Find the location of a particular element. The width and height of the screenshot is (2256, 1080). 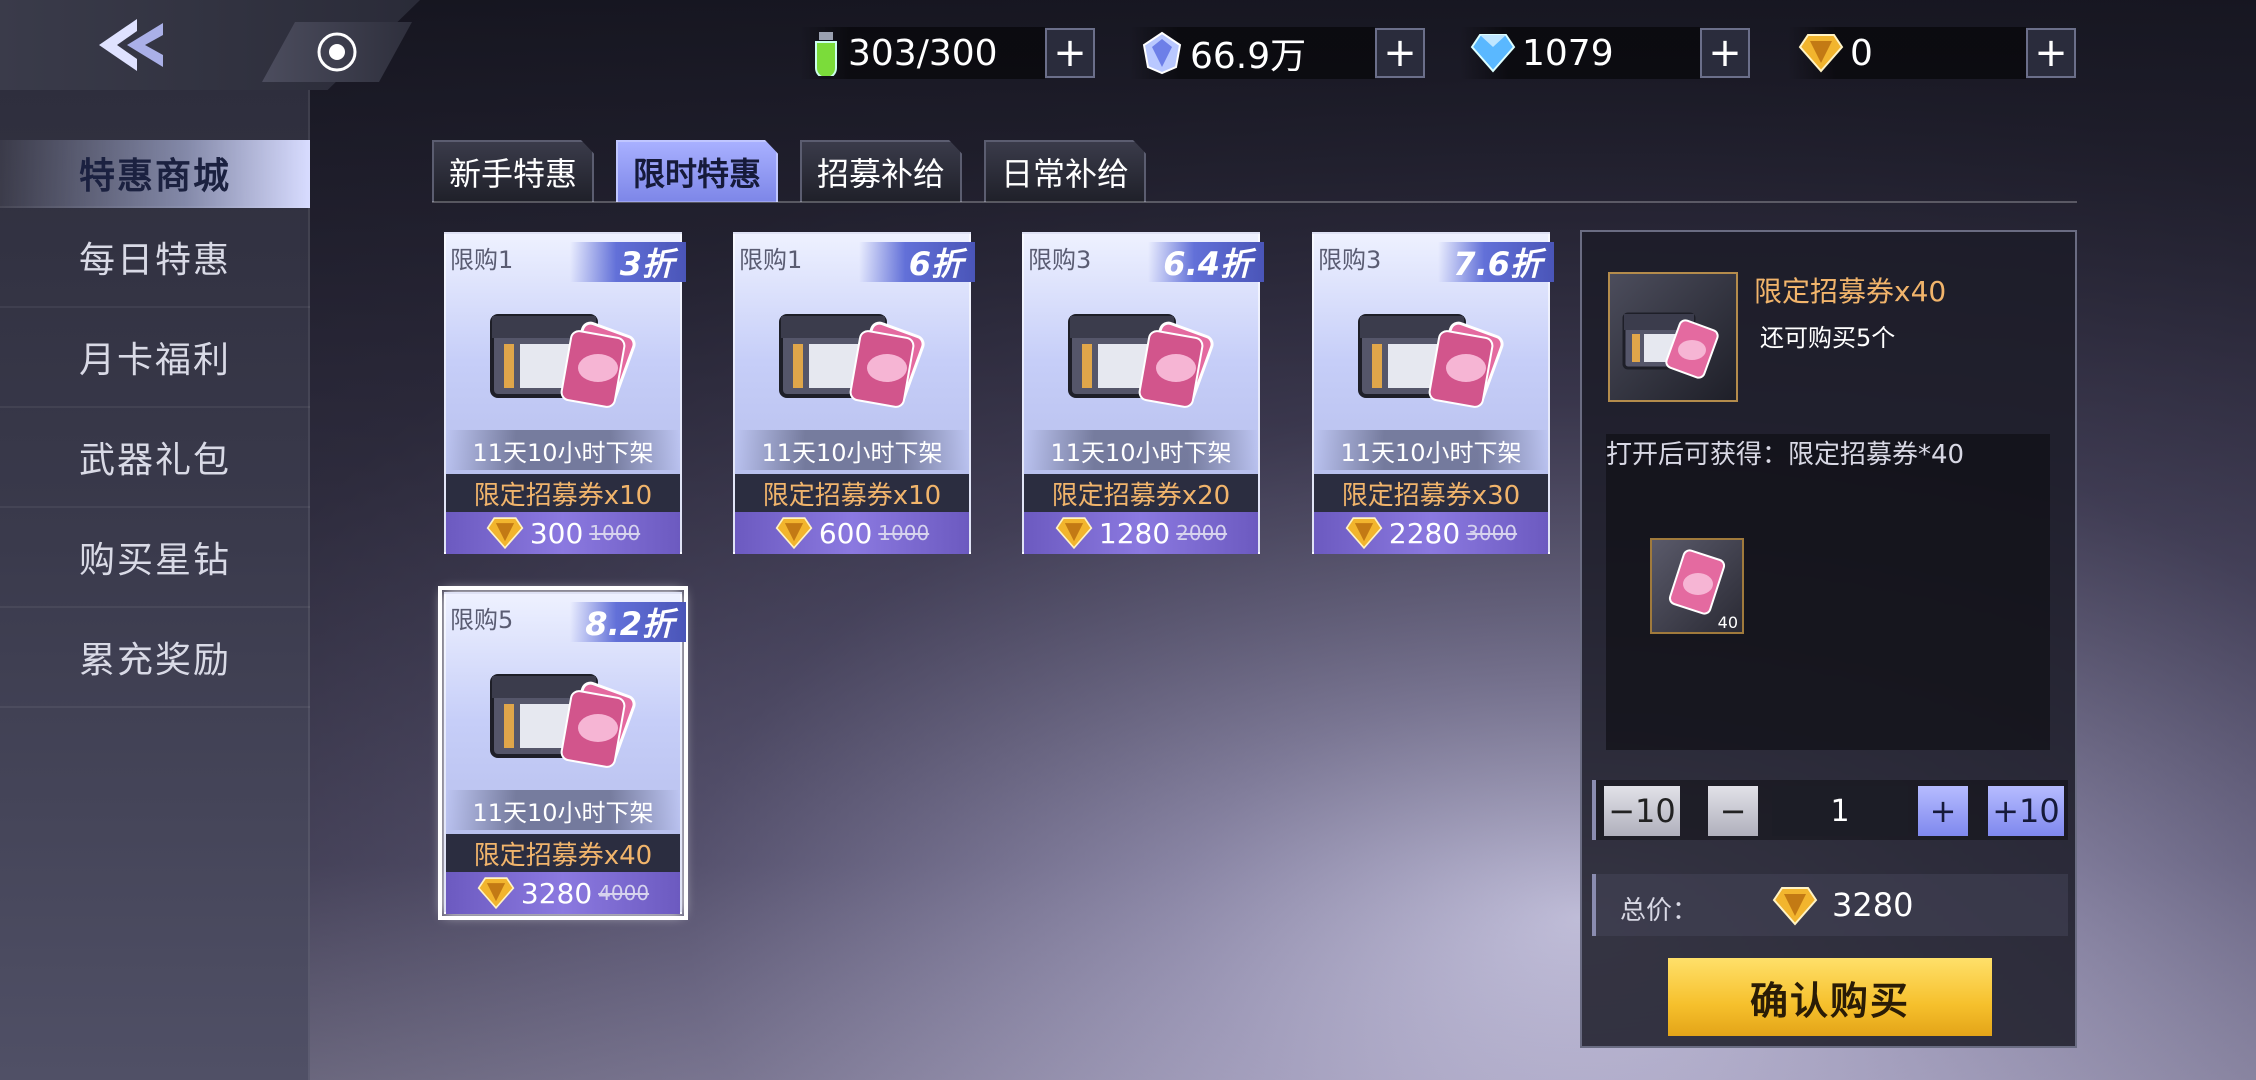

sidebar-item-label: 特惠商城 is located at coordinates (154, 176).